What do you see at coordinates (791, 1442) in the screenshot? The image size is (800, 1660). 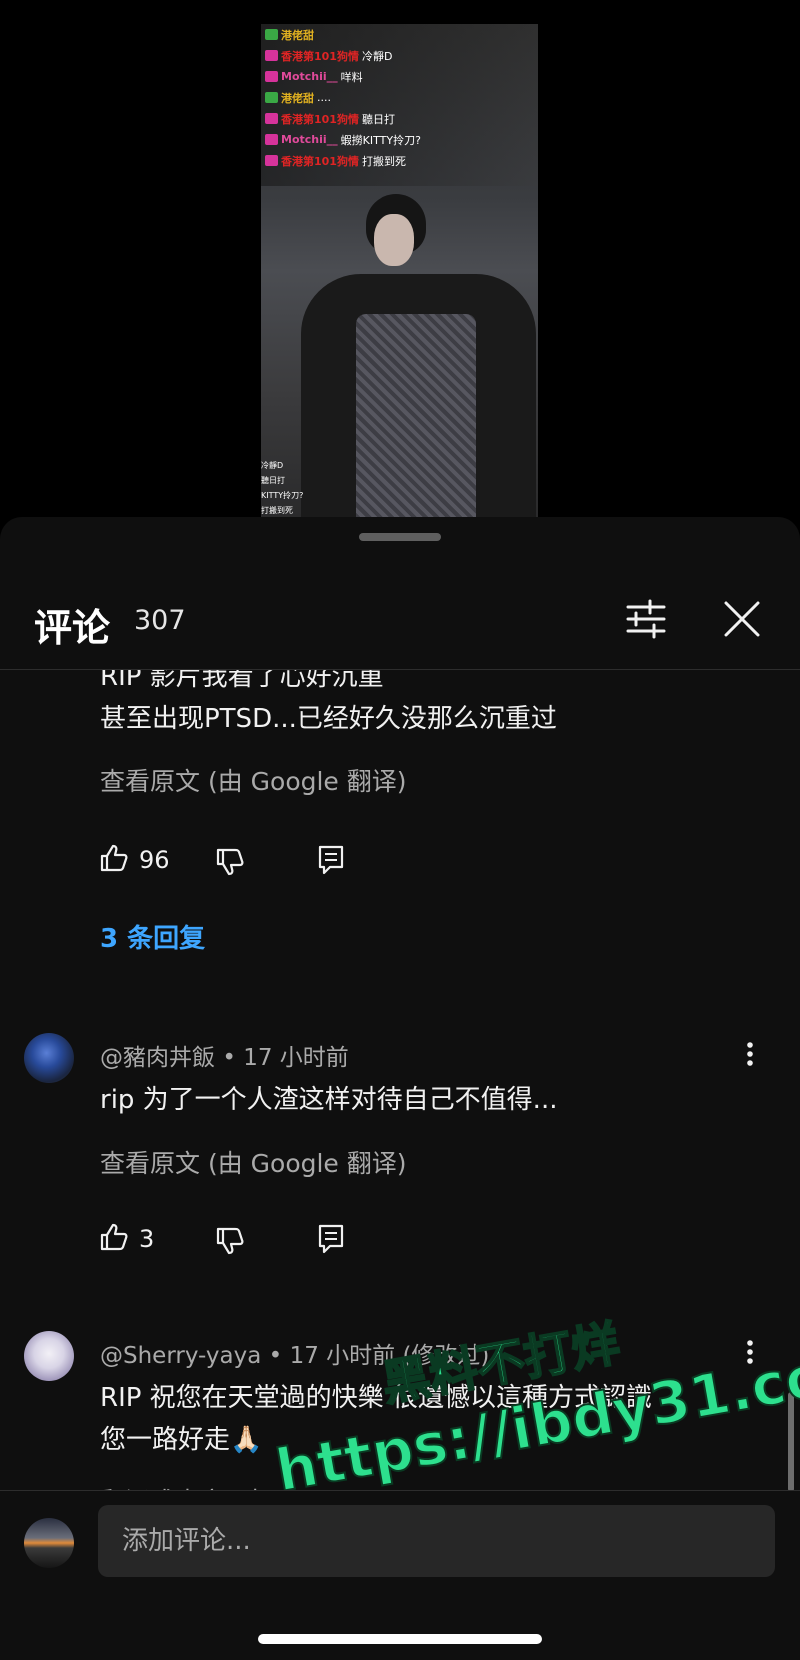 I see `scrollbar` at bounding box center [791, 1442].